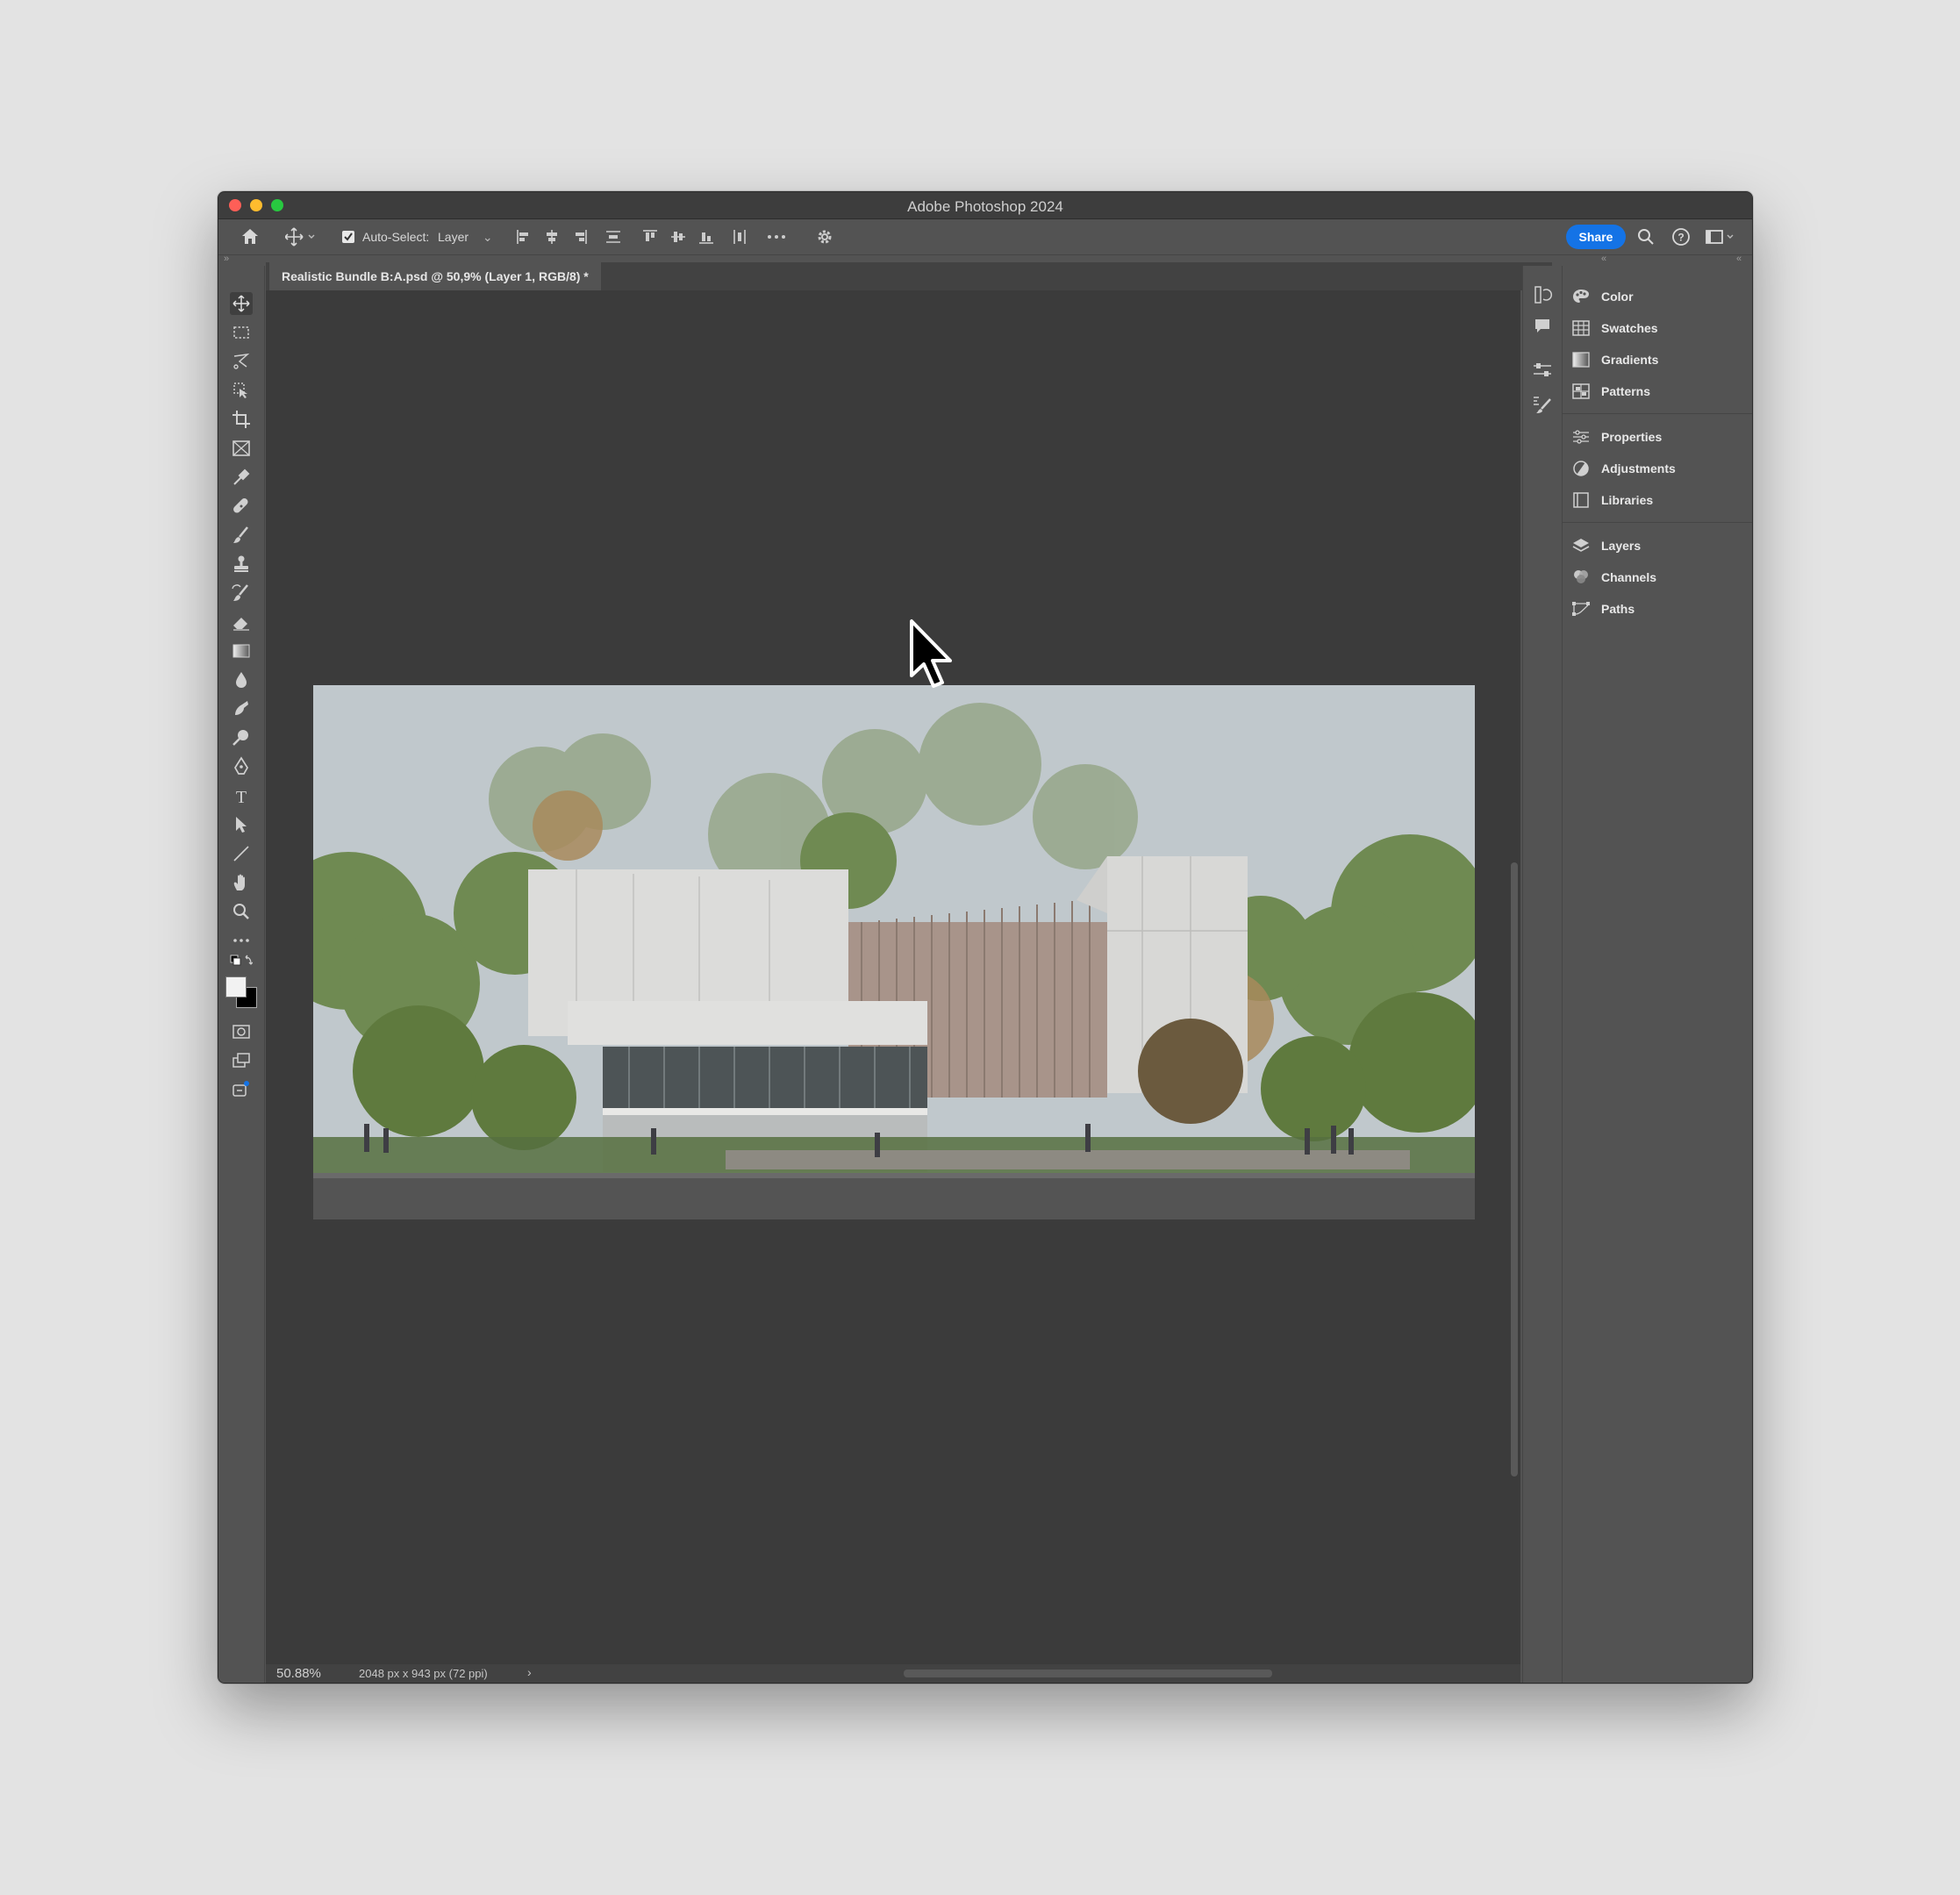  Describe the element at coordinates (241, 477) in the screenshot. I see `eyedropper-tool-icon` at that location.